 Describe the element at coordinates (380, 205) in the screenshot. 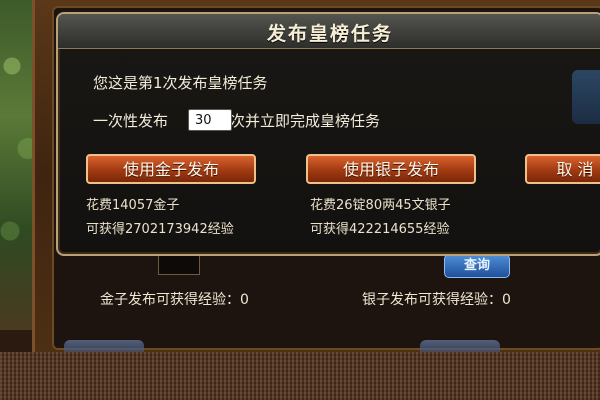

I see `silver-cost-text: 花费26锭80两45文银子` at that location.